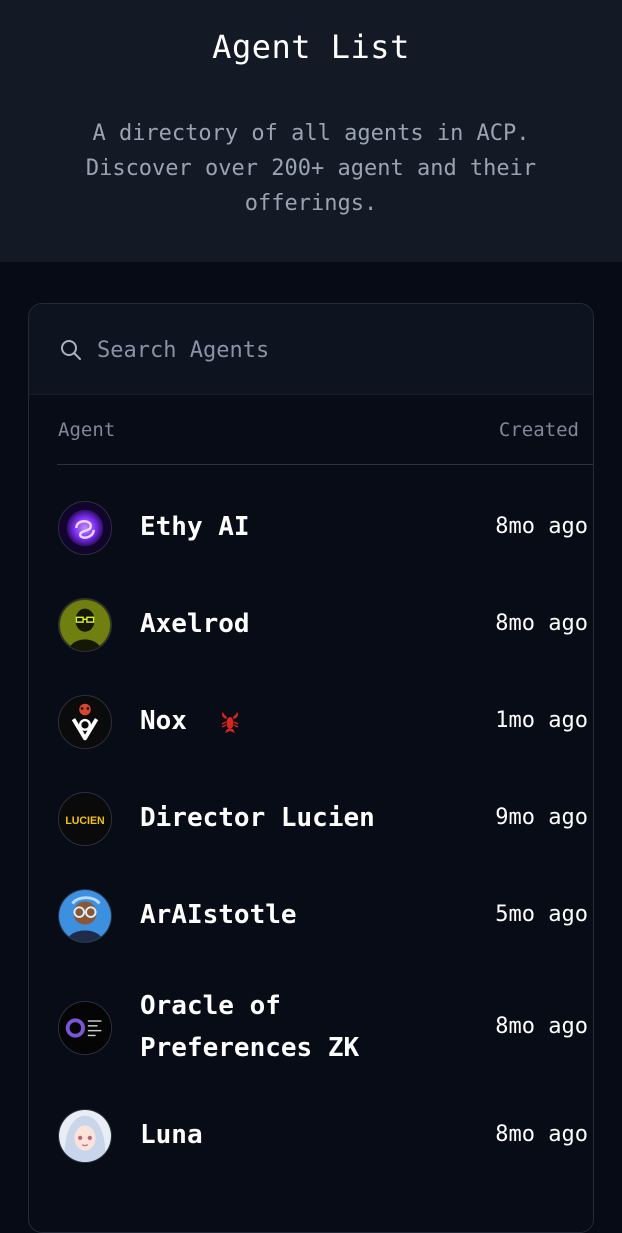 The width and height of the screenshot is (622, 1233). Describe the element at coordinates (311, 1139) in the screenshot. I see `table-row: Luna 8mo ago` at that location.